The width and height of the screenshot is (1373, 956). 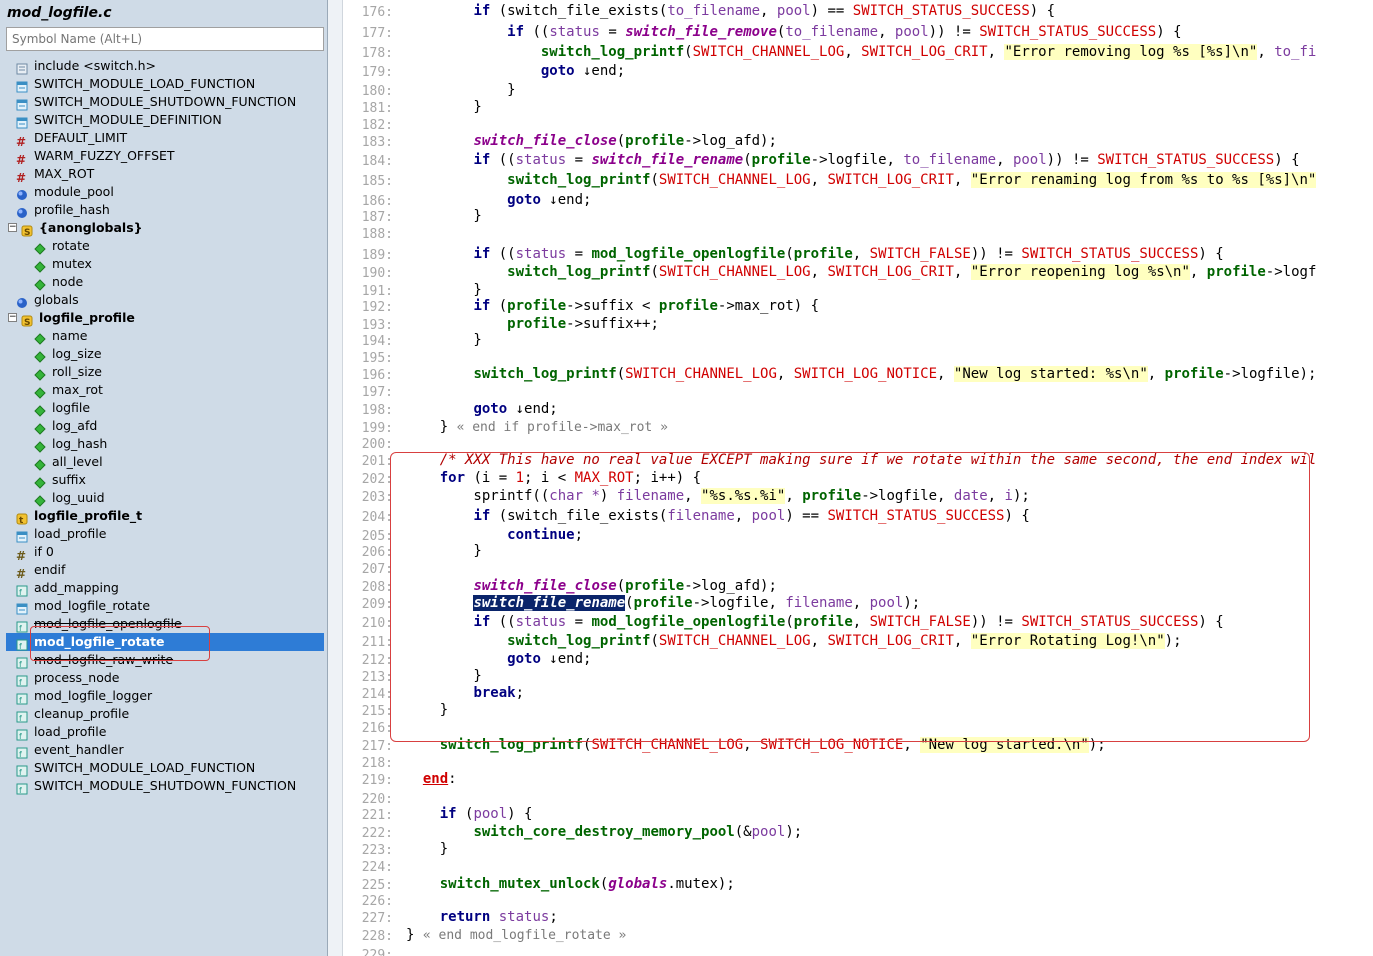 I want to click on tree-item: load_profile, so click(x=165, y=534).